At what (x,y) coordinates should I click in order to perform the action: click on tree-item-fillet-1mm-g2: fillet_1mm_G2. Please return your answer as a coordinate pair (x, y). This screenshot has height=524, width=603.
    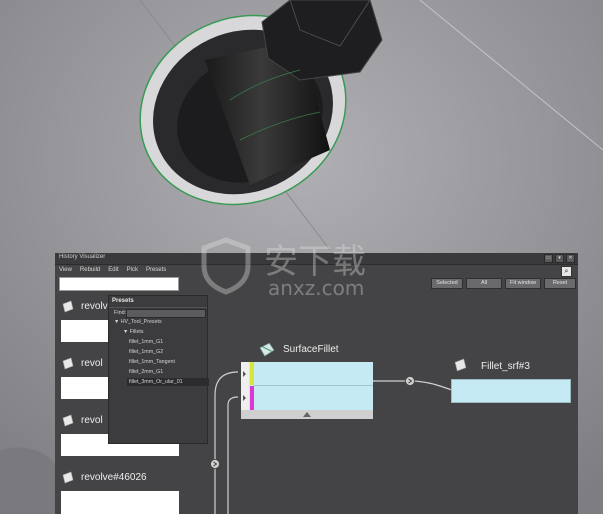
    Looking at the image, I should click on (146, 352).